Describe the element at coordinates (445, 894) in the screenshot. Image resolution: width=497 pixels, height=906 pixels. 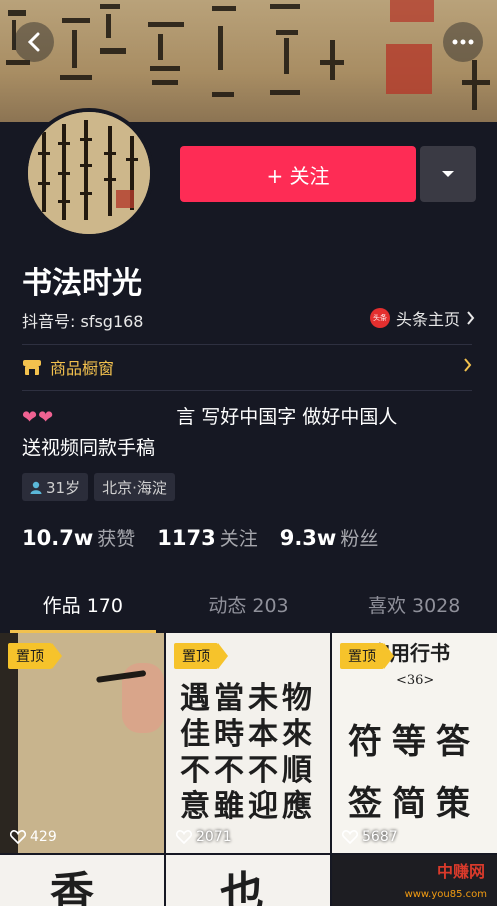
I see `watermark-url: www.you85.com` at that location.